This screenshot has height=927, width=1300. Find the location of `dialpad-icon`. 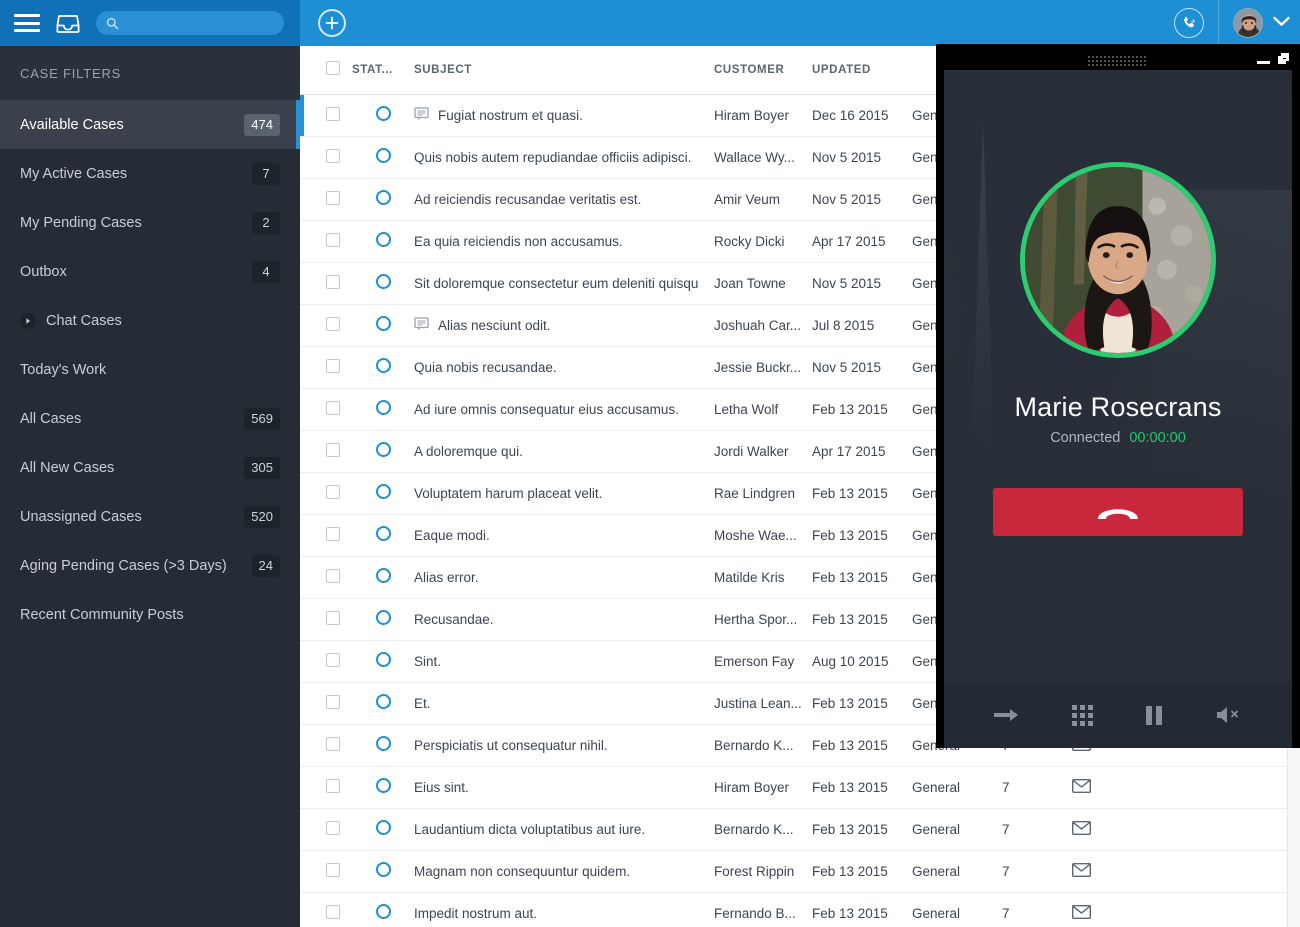

dialpad-icon is located at coordinates (1082, 715).